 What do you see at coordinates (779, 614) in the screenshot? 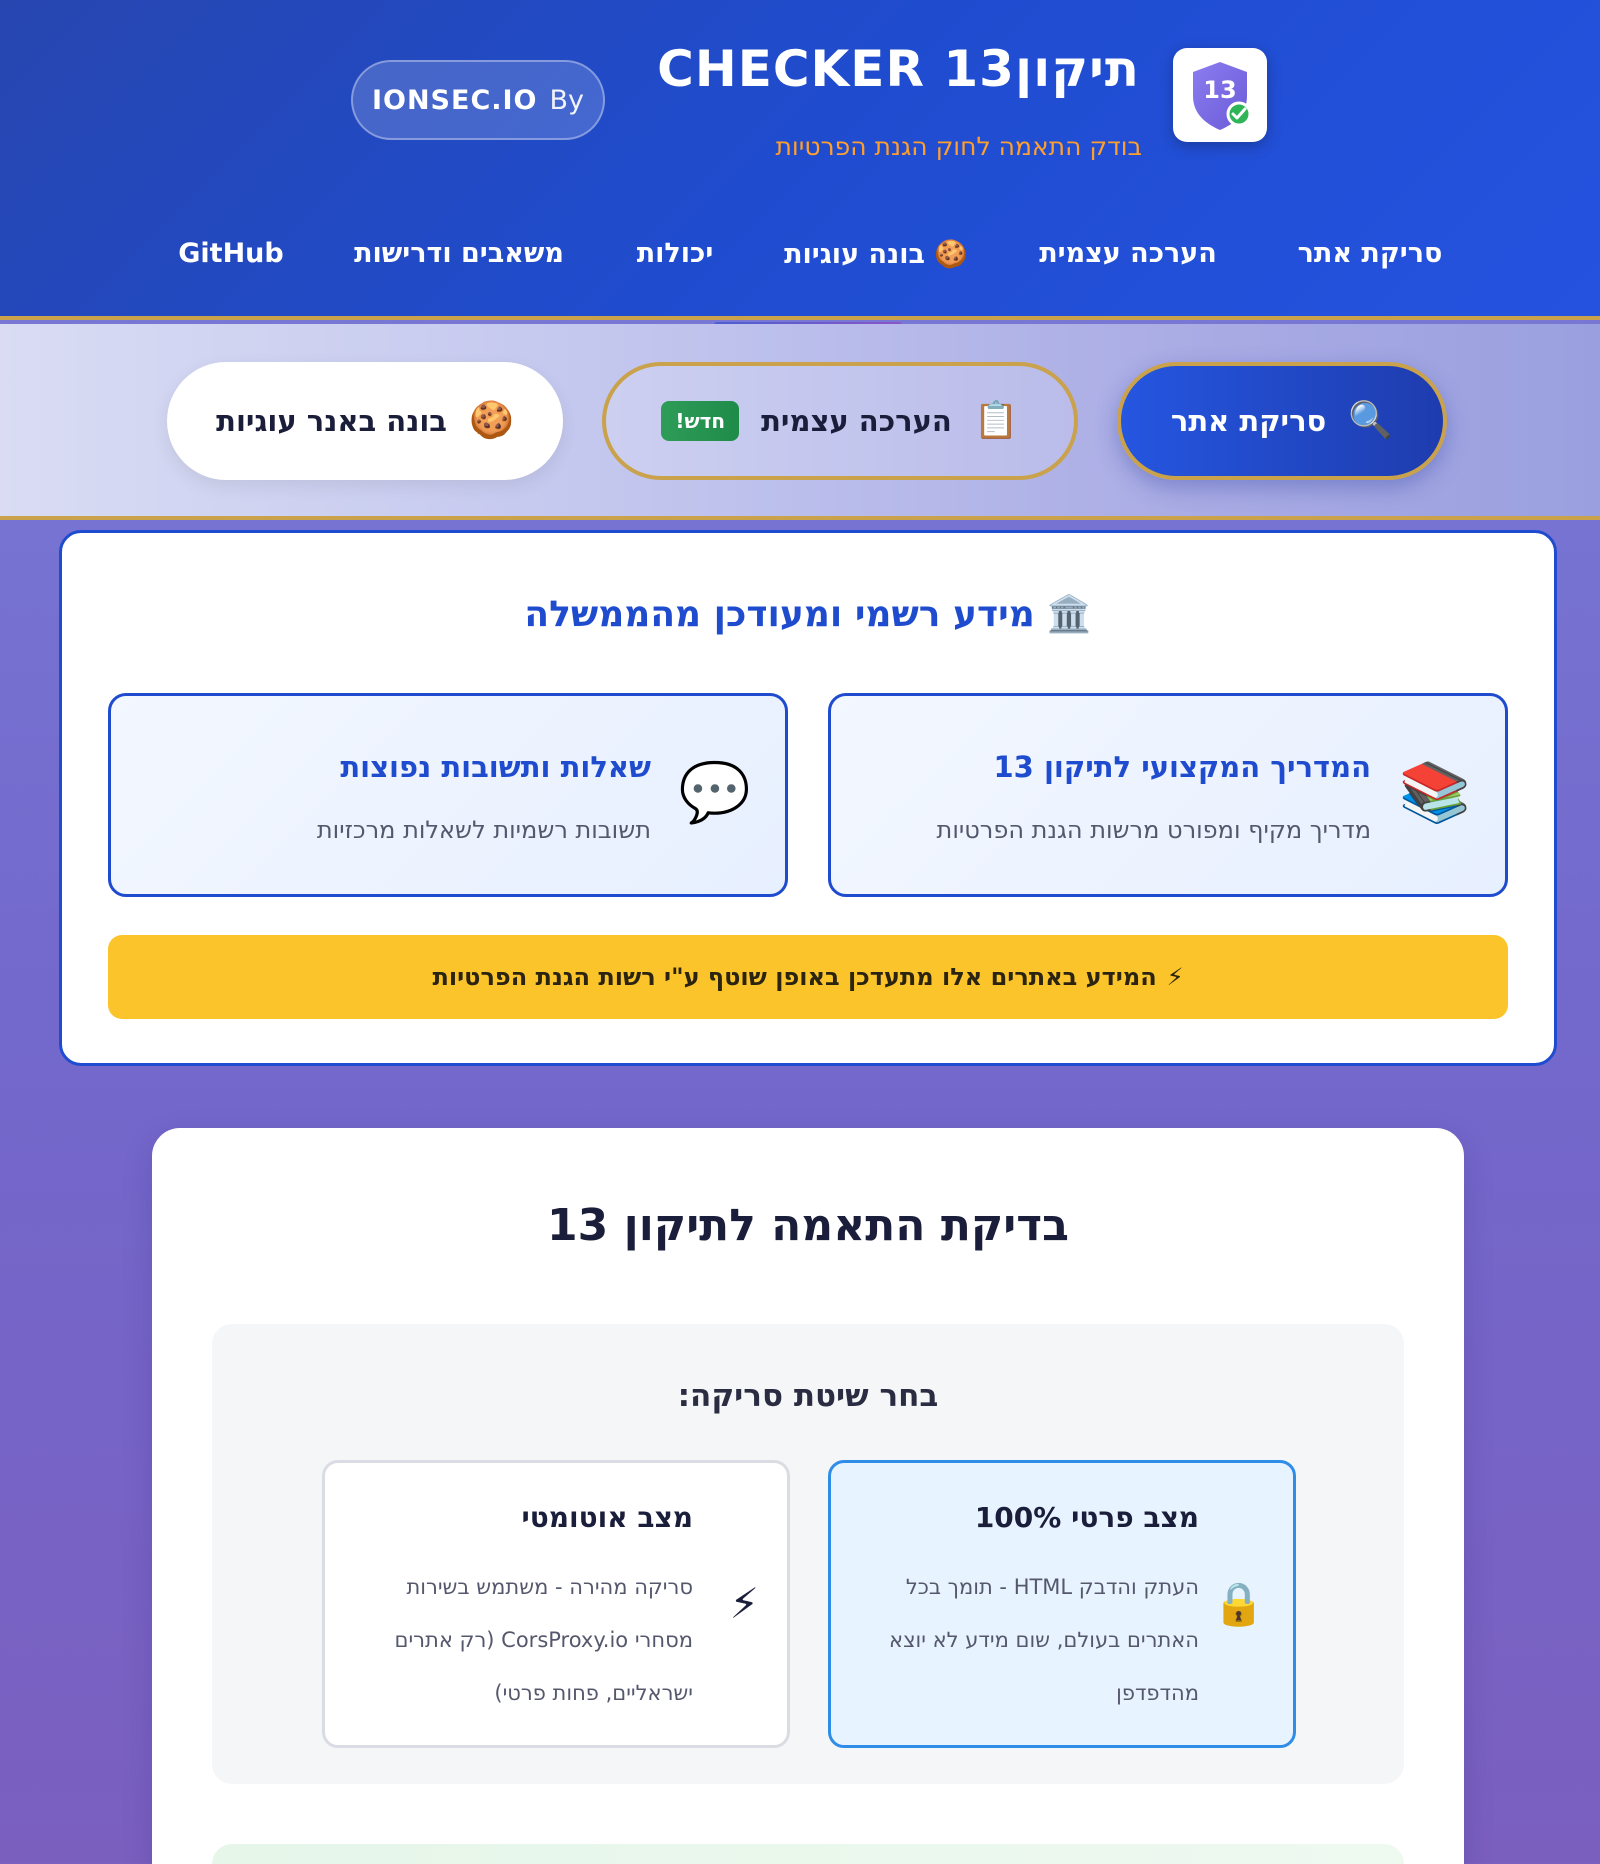
I see `gov-title-text: מידע רשמי ומעודכן מהממשלה` at bounding box center [779, 614].